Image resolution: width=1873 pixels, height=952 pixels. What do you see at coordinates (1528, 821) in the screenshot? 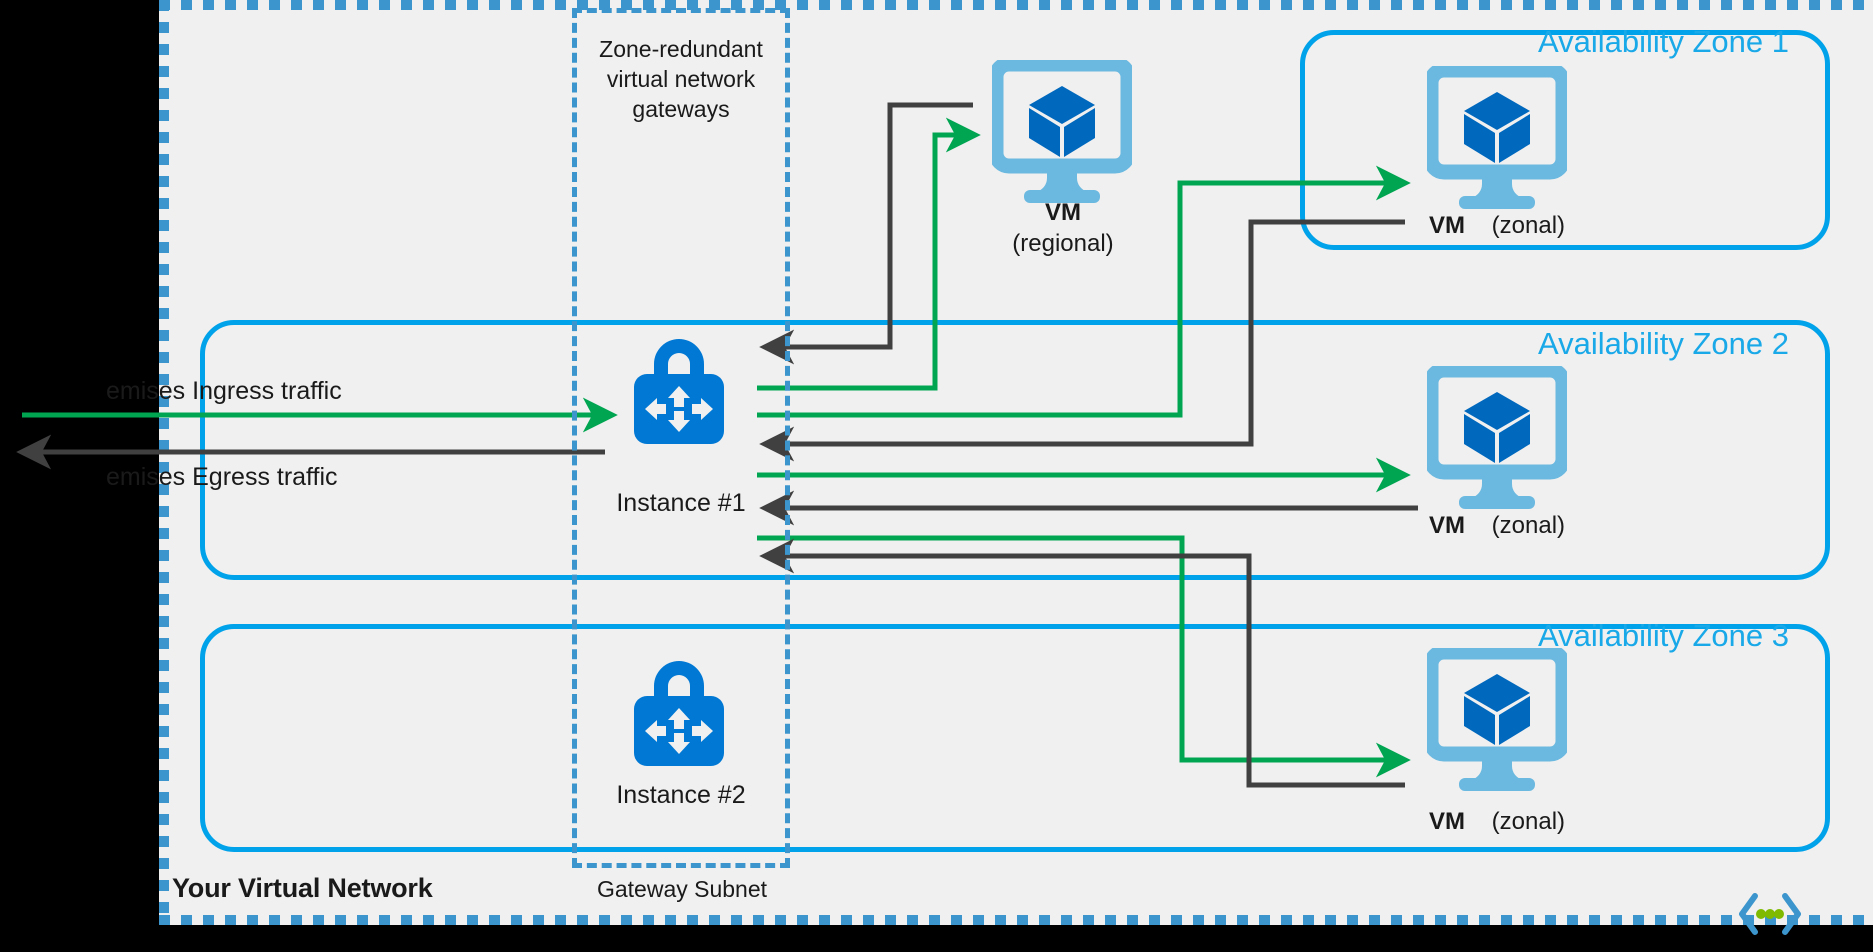
I see `vm-az3-scope: (zonal)` at bounding box center [1528, 821].